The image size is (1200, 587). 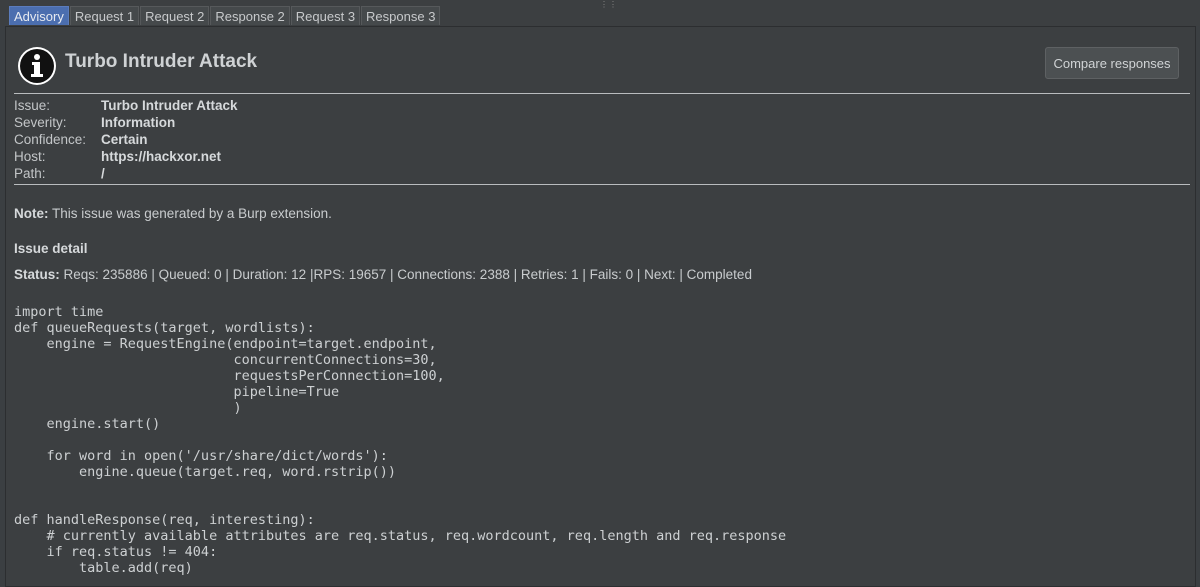 What do you see at coordinates (37, 66) in the screenshot?
I see `info-icon` at bounding box center [37, 66].